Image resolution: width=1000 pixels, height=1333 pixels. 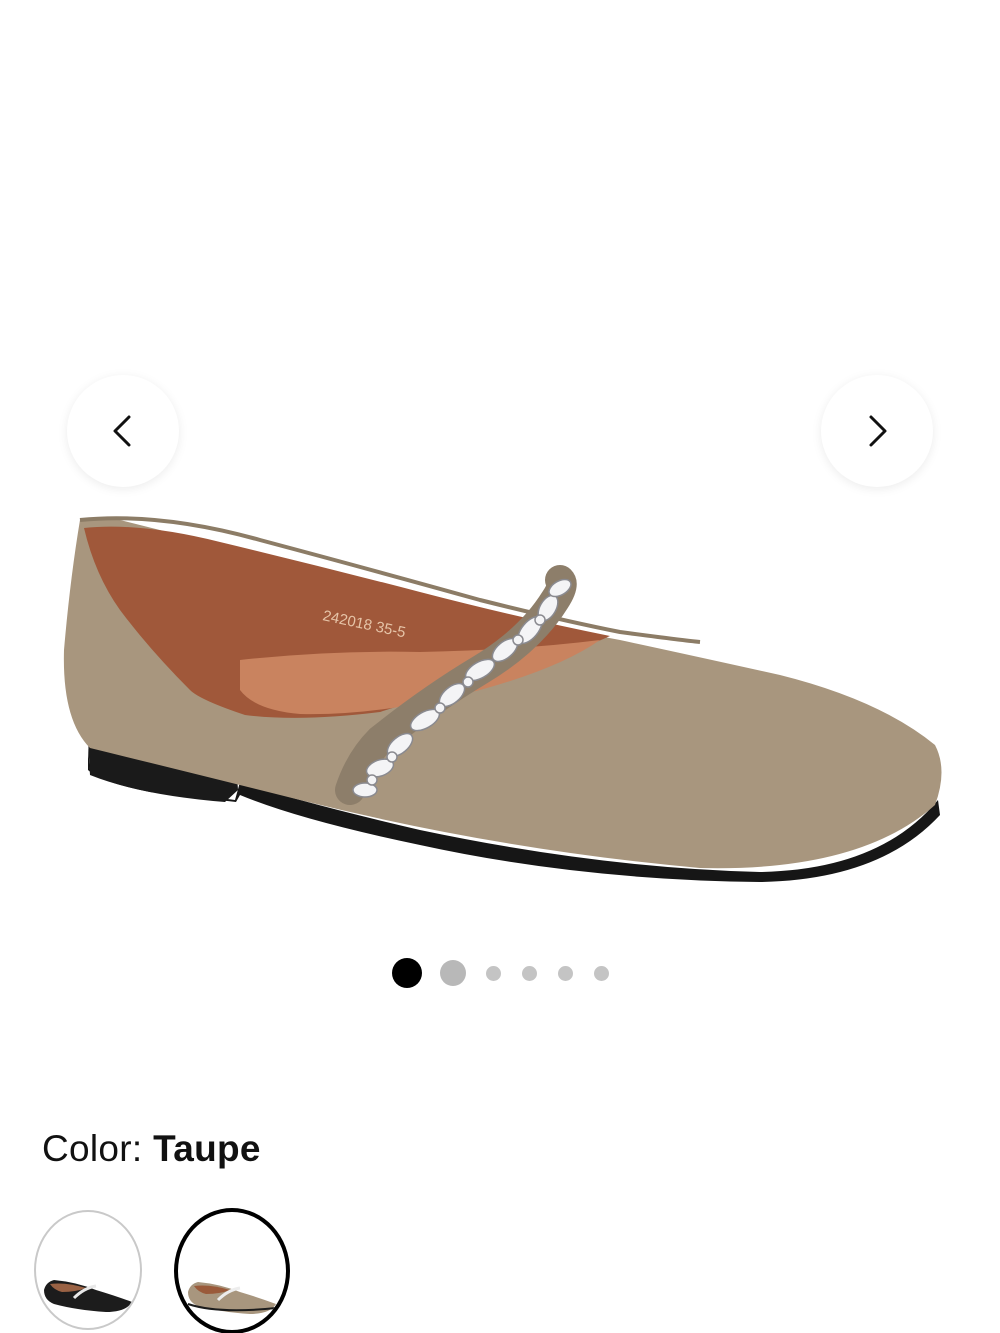 I want to click on black-shoe-thumbnail, so click(x=88, y=1296).